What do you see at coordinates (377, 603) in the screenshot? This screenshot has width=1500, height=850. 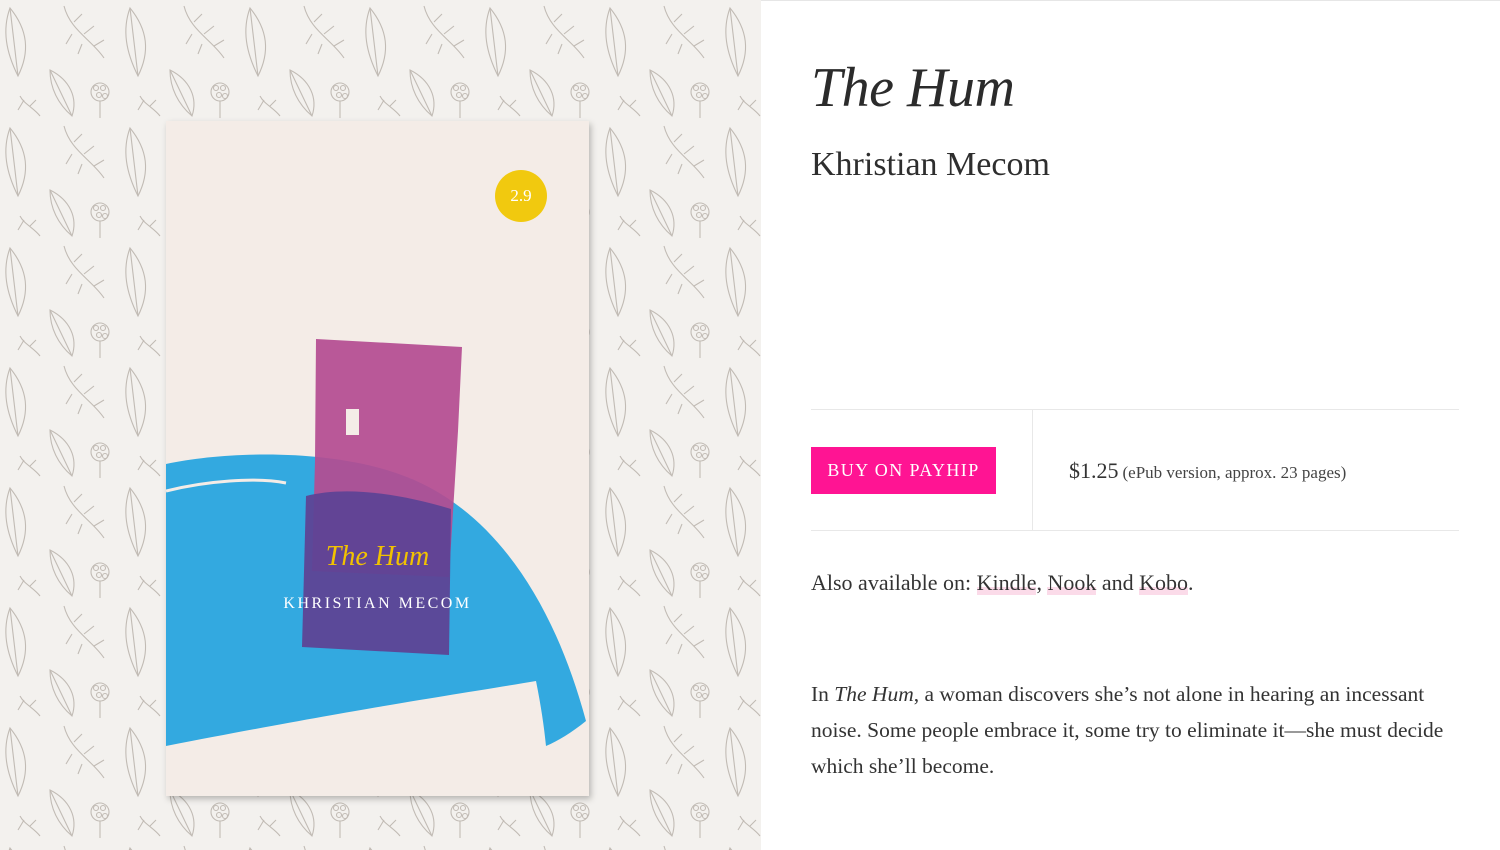 I see `cover-author: KHRISTIAN MECOM` at bounding box center [377, 603].